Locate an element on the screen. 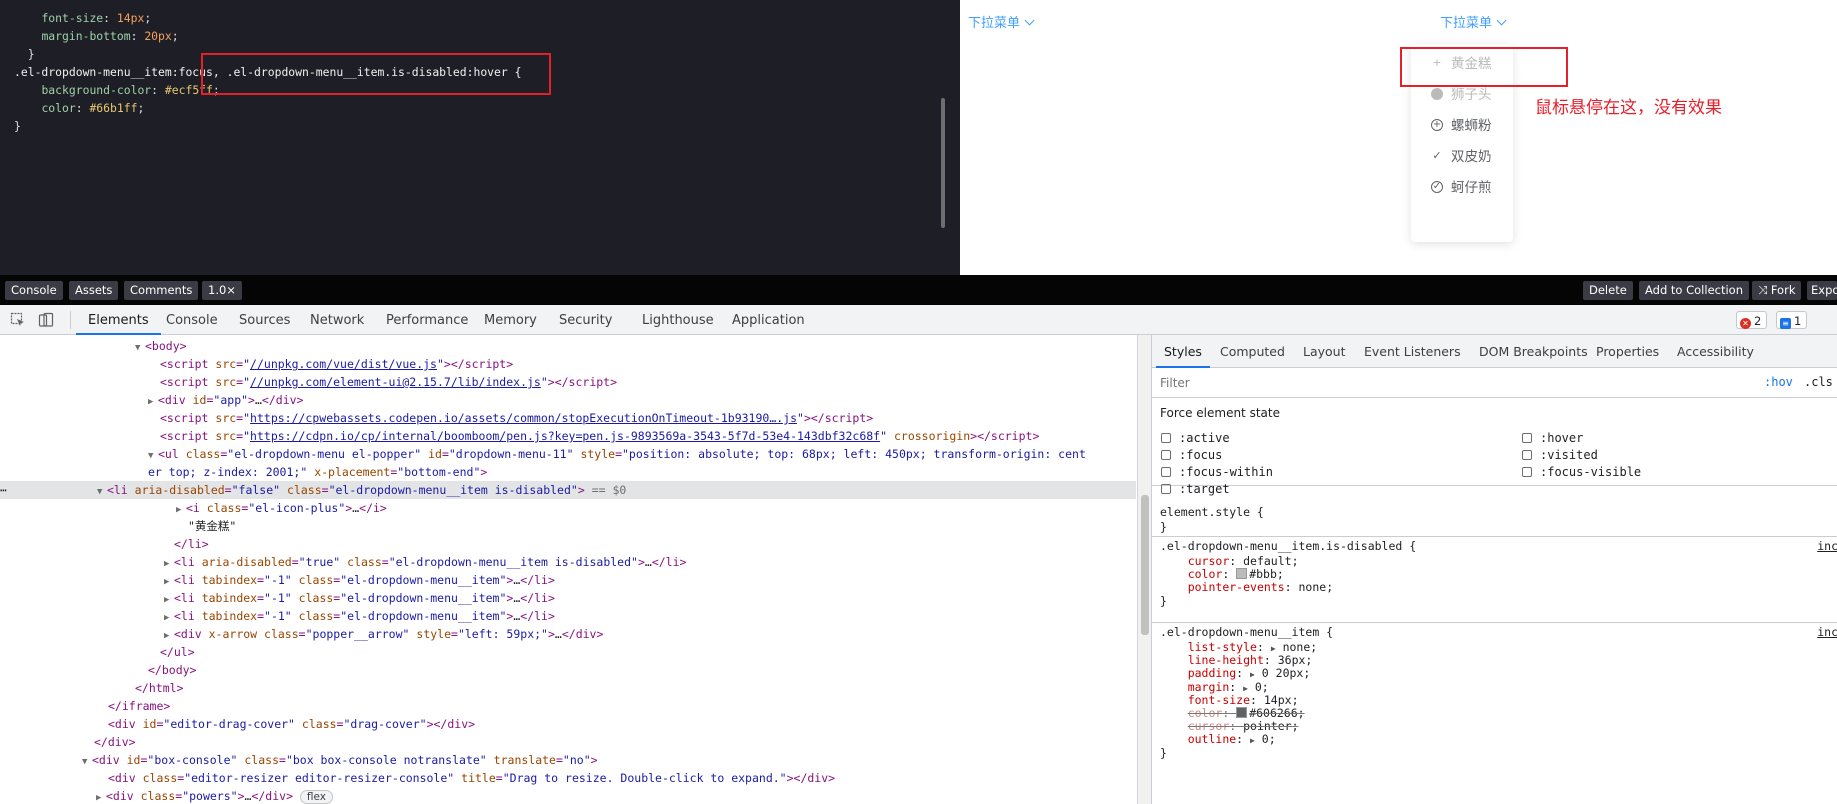 This screenshot has width=1837, height=804. dom-node-div: ▶ <div class="powers">…</div> flex is located at coordinates (215, 795).